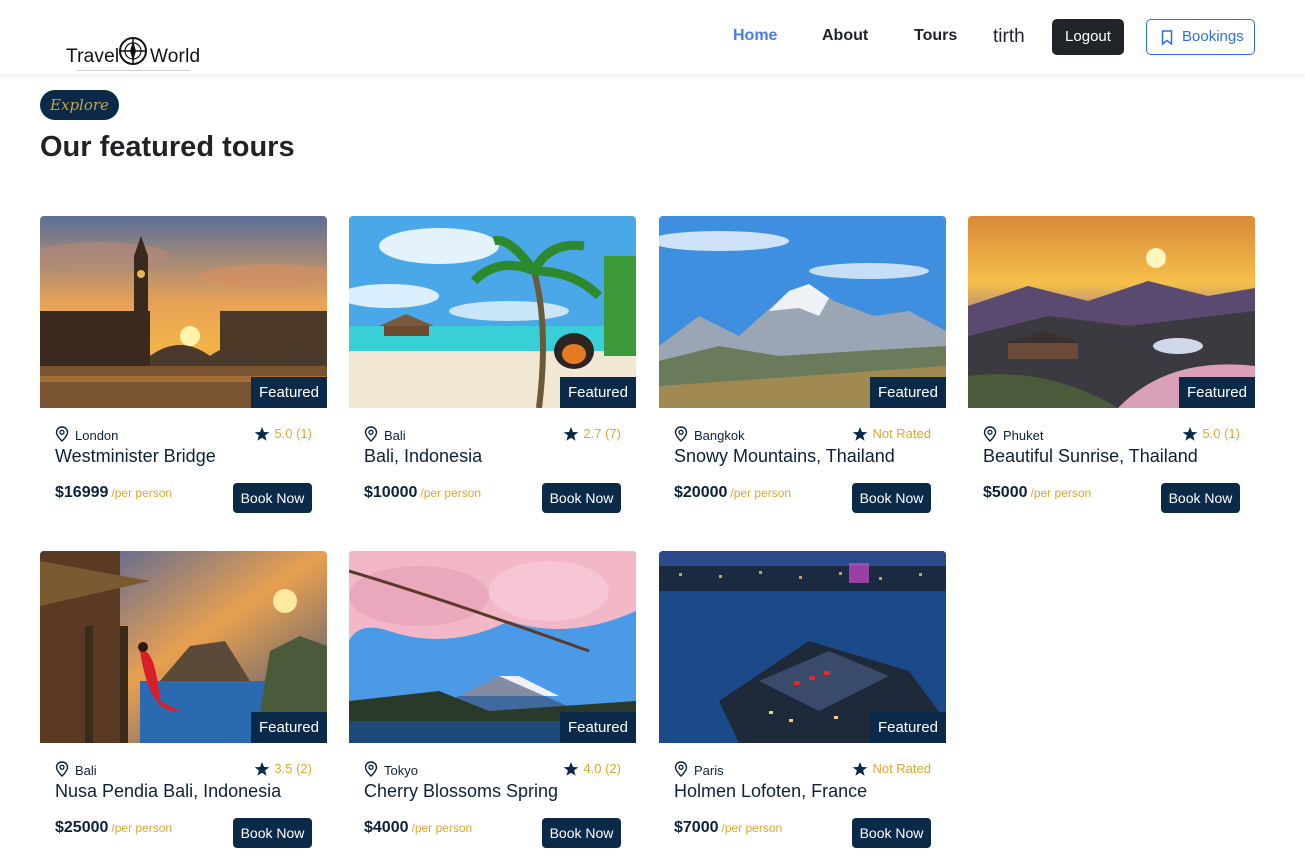  What do you see at coordinates (701, 492) in the screenshot?
I see `price-value: $20000` at bounding box center [701, 492].